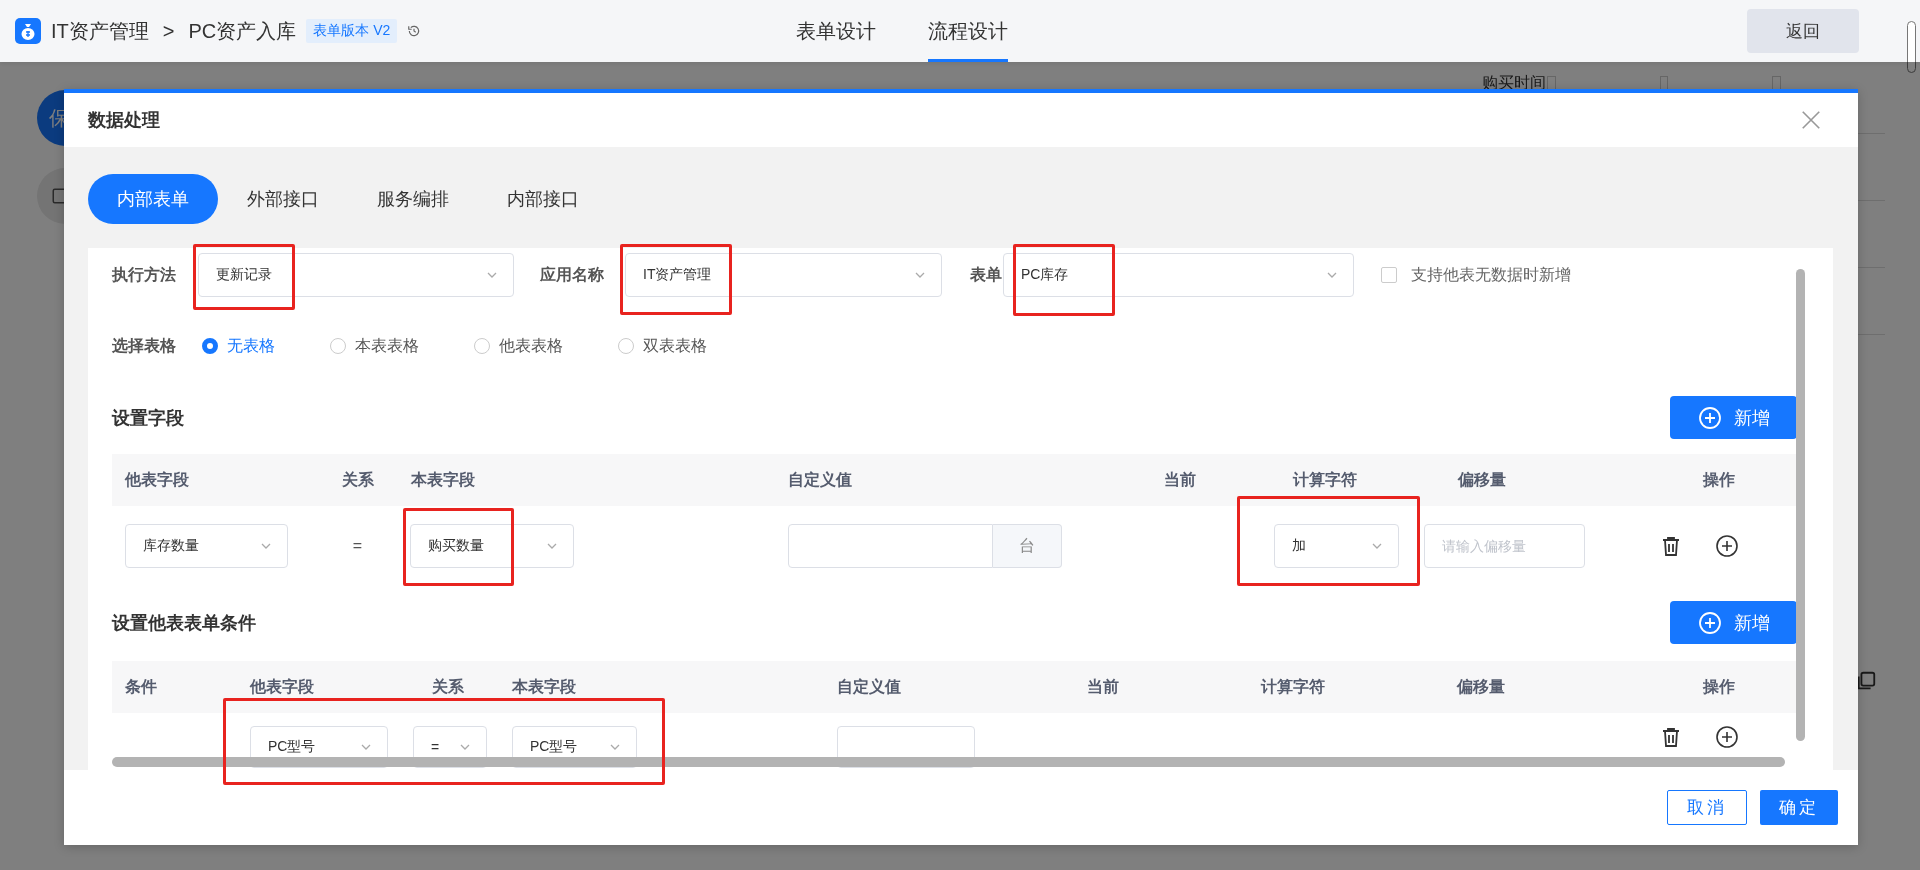  What do you see at coordinates (414, 31) in the screenshot?
I see `history-icon` at bounding box center [414, 31].